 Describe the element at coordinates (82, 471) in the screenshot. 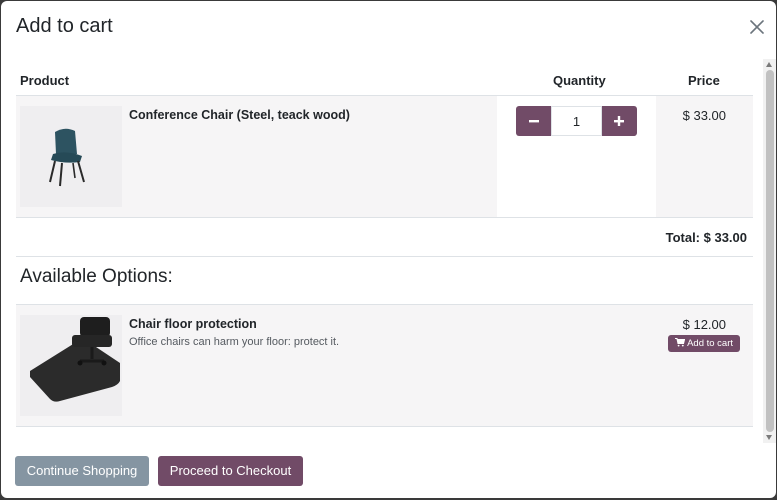

I see `continue-shopping-button: Continue Shopping` at that location.